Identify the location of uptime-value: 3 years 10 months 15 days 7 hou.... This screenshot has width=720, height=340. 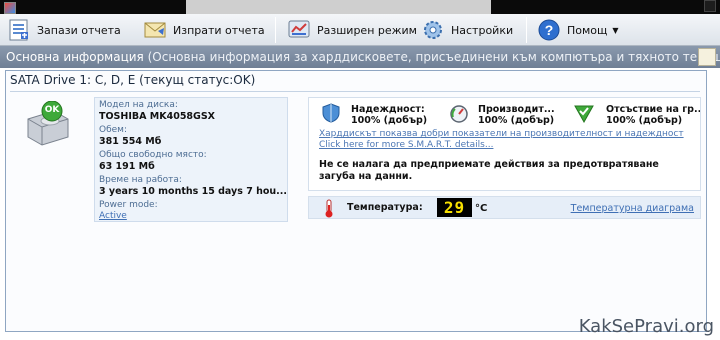
(193, 191).